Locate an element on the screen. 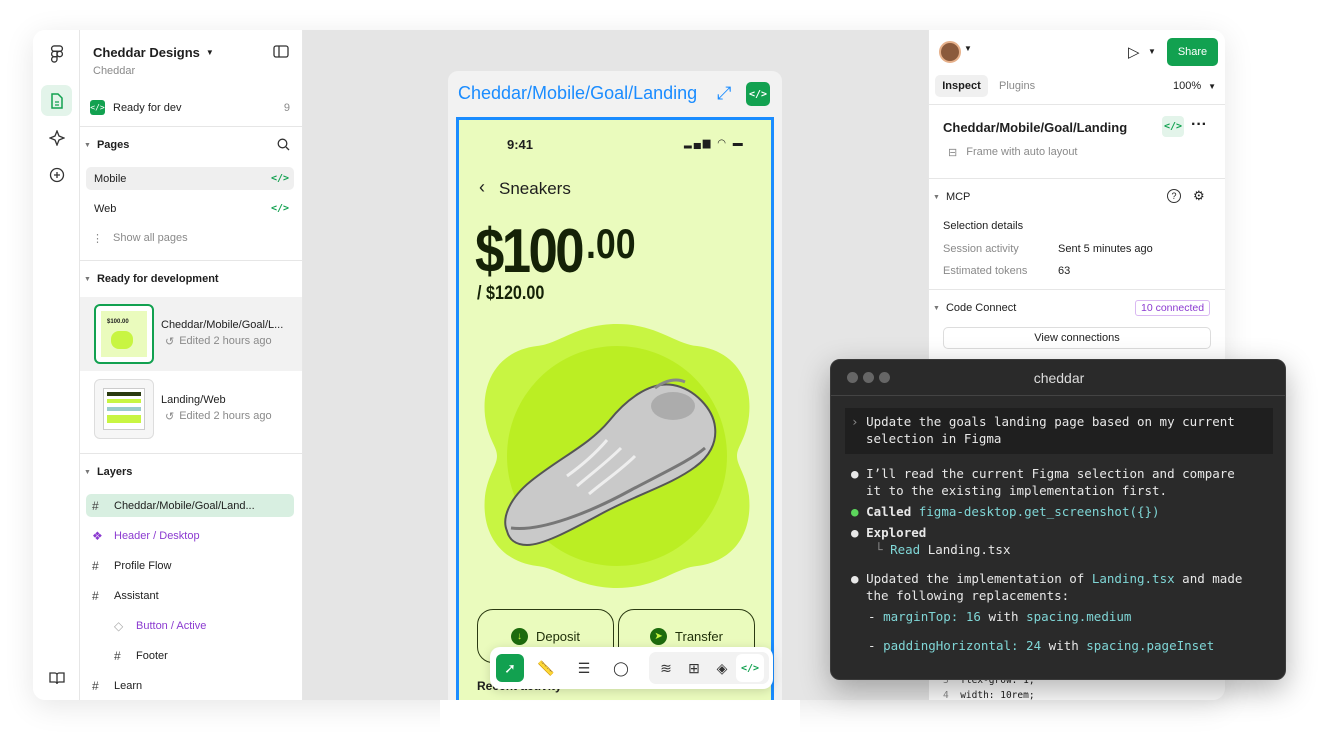  expand-icon: ⤢ is located at coordinates (724, 93).